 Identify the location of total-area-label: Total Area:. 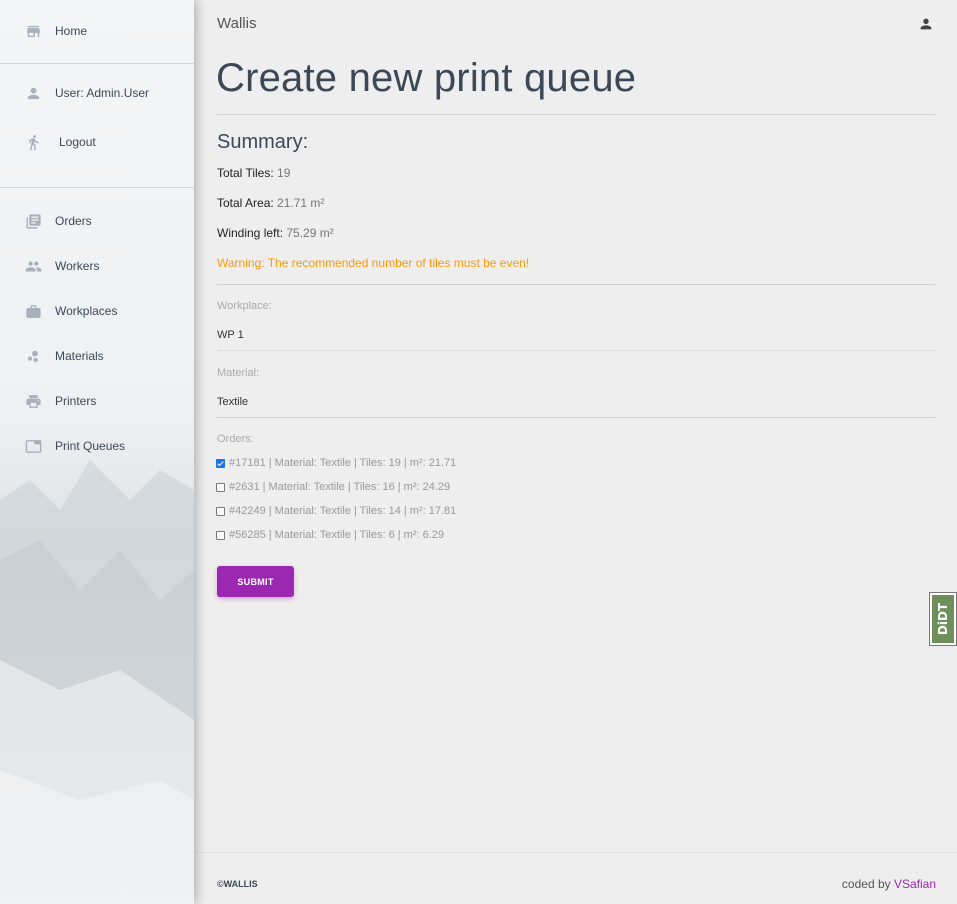
(245, 203).